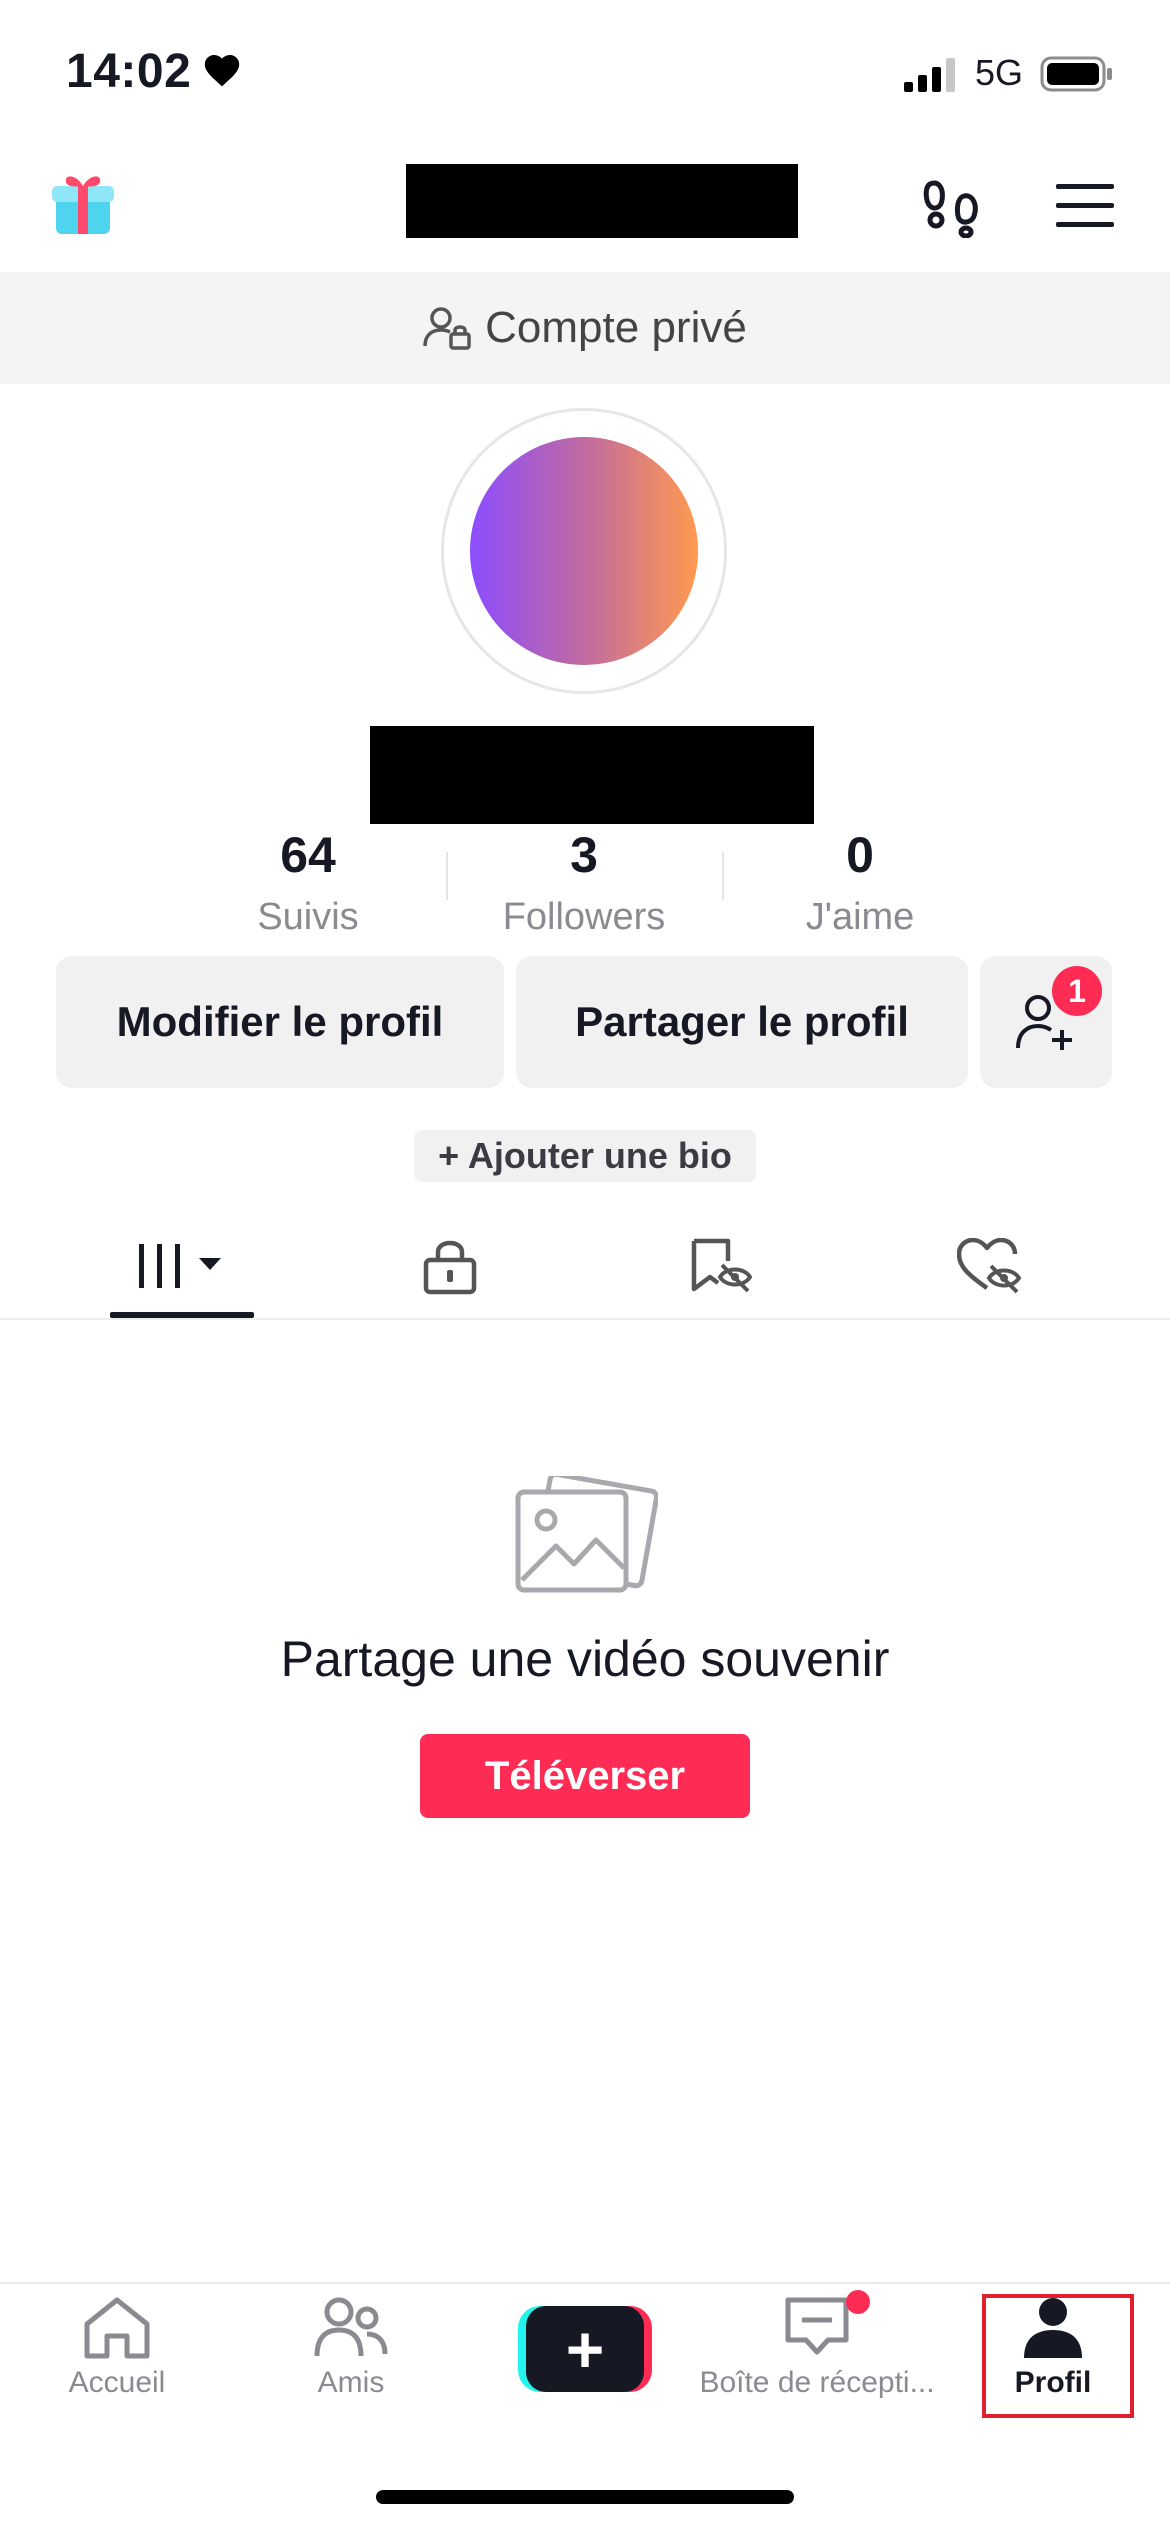 This screenshot has width=1170, height=2532. I want to click on stat-following-value: 64, so click(308, 855).